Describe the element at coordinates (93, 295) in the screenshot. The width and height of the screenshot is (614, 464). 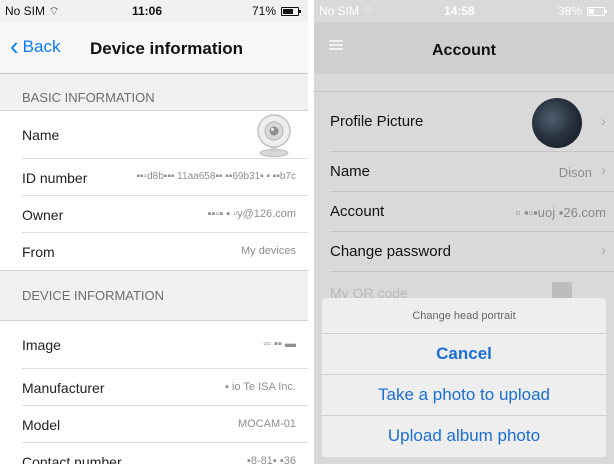
I see `device-information-header: DEVICE INFORMATION` at that location.